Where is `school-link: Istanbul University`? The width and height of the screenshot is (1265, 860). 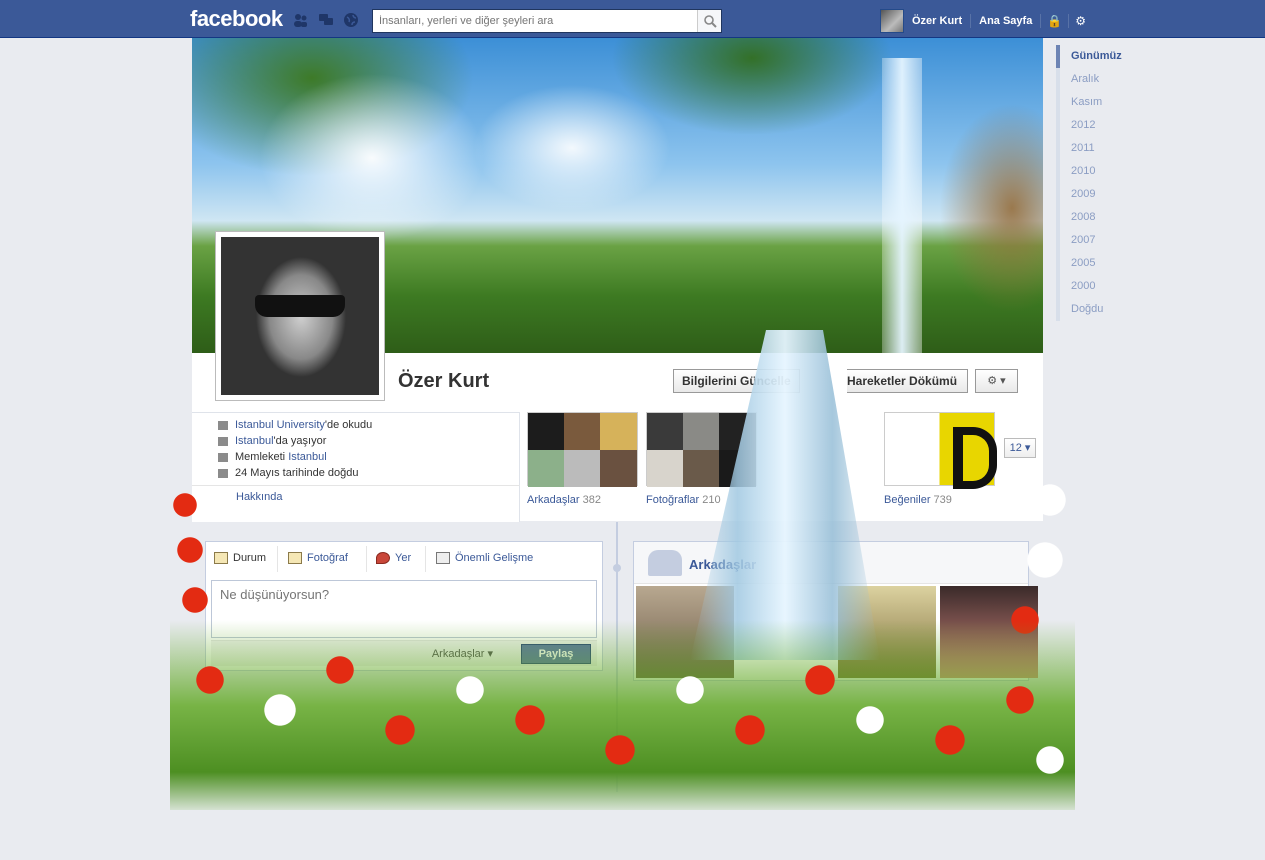
school-link: Istanbul University is located at coordinates (280, 425).